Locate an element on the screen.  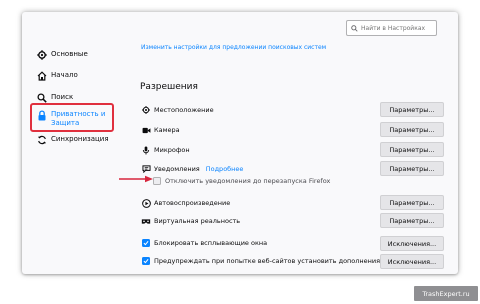
permission-vr: Виртуальная реальность is located at coordinates (190, 221).